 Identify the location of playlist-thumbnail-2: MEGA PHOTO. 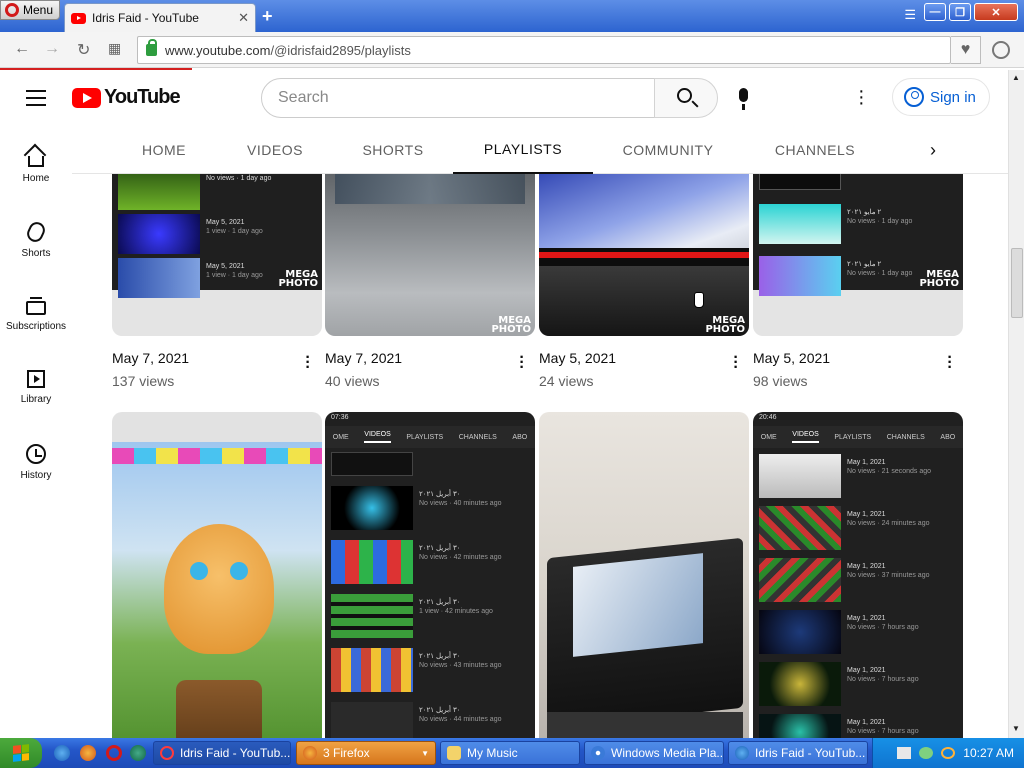
(430, 255).